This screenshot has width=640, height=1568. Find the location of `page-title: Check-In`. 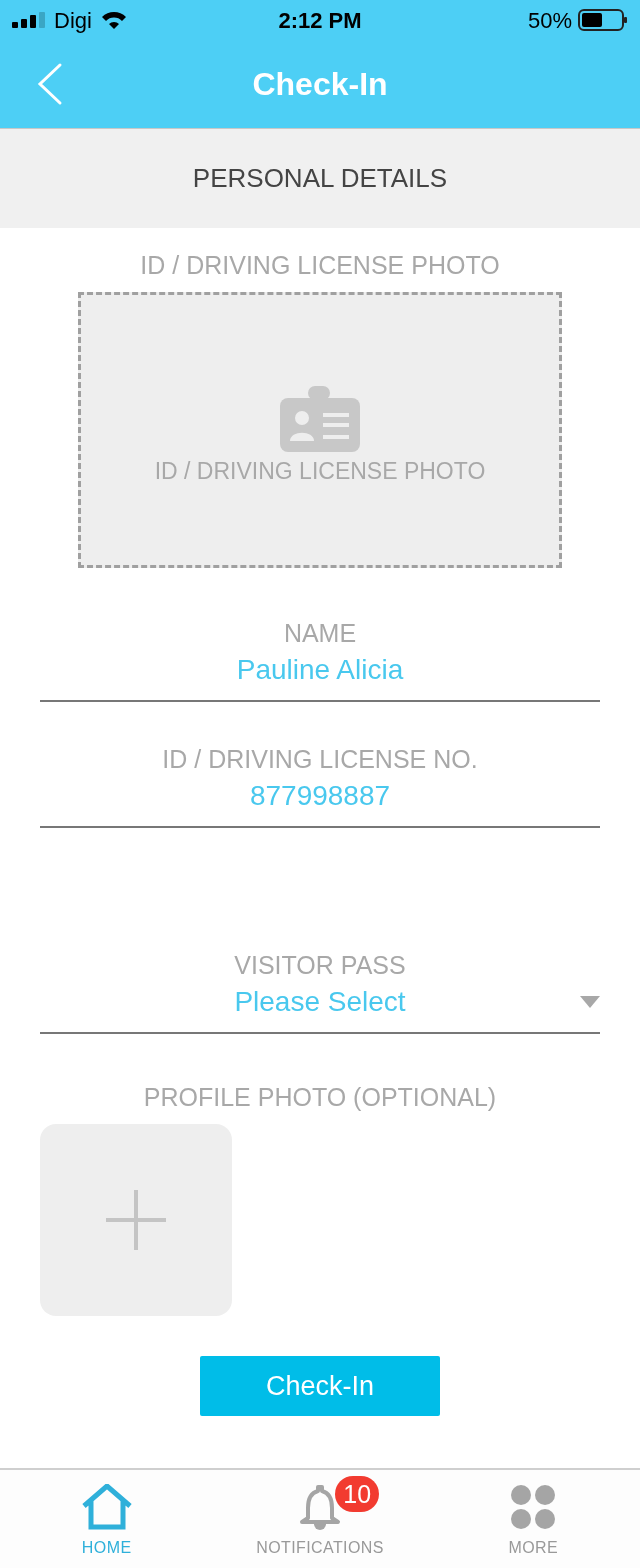

page-title: Check-In is located at coordinates (320, 84).